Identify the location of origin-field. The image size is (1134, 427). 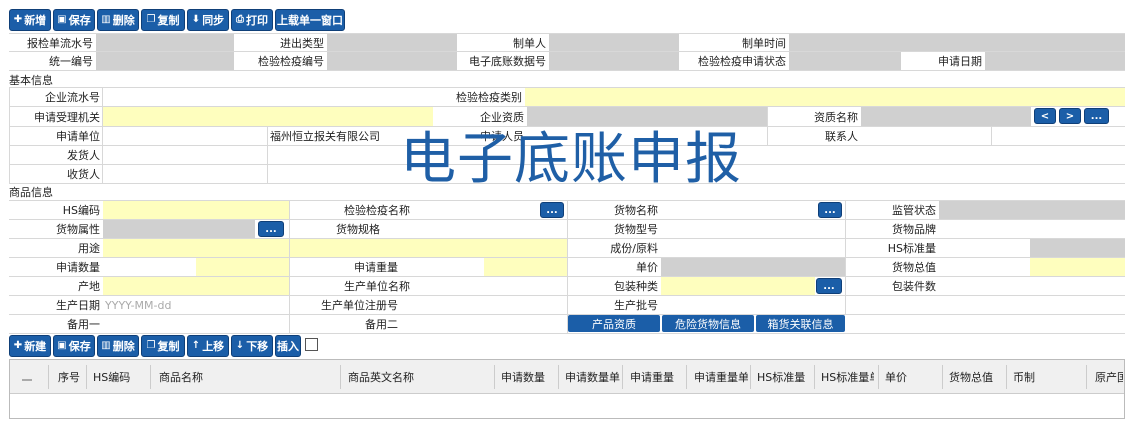
(196, 286).